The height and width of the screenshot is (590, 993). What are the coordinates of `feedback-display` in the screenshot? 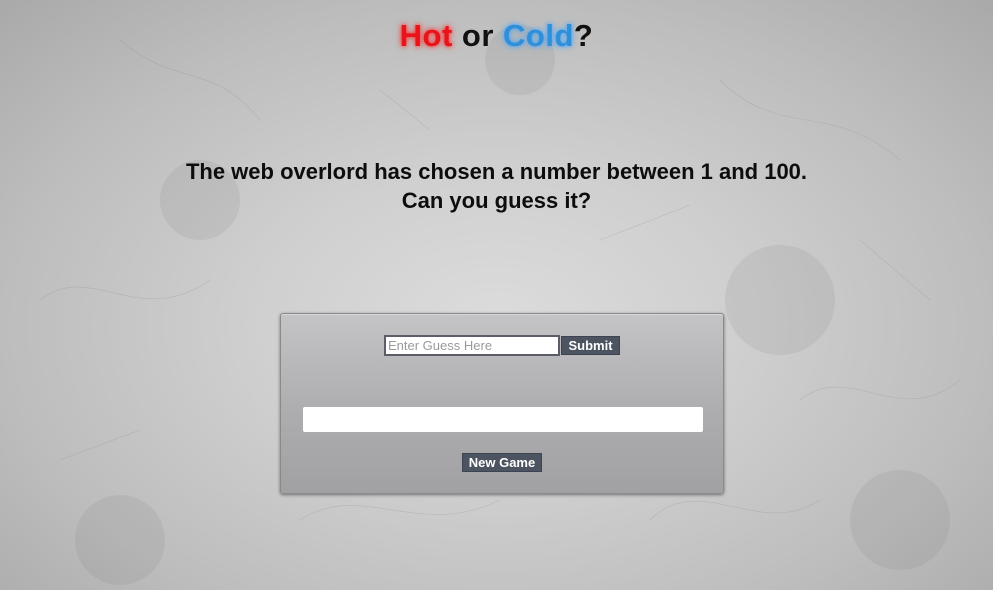 It's located at (503, 419).